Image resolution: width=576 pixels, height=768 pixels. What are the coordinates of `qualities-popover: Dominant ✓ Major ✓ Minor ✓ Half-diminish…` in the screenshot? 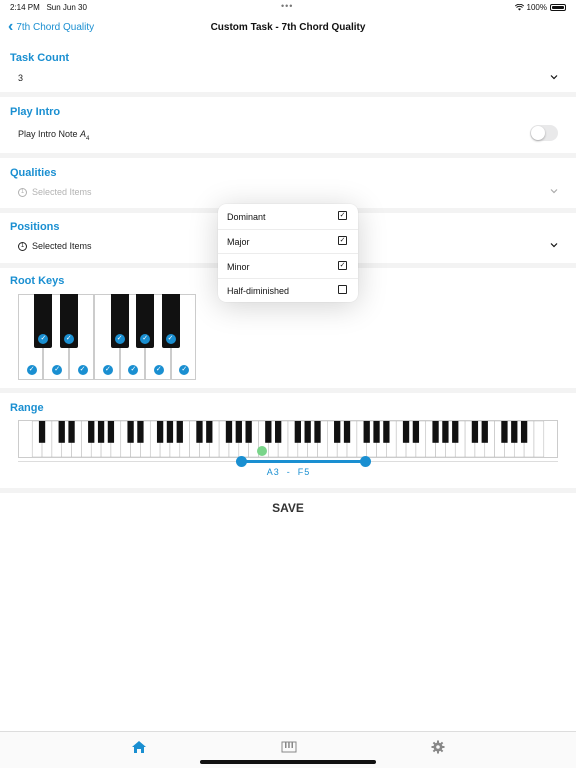 It's located at (288, 253).